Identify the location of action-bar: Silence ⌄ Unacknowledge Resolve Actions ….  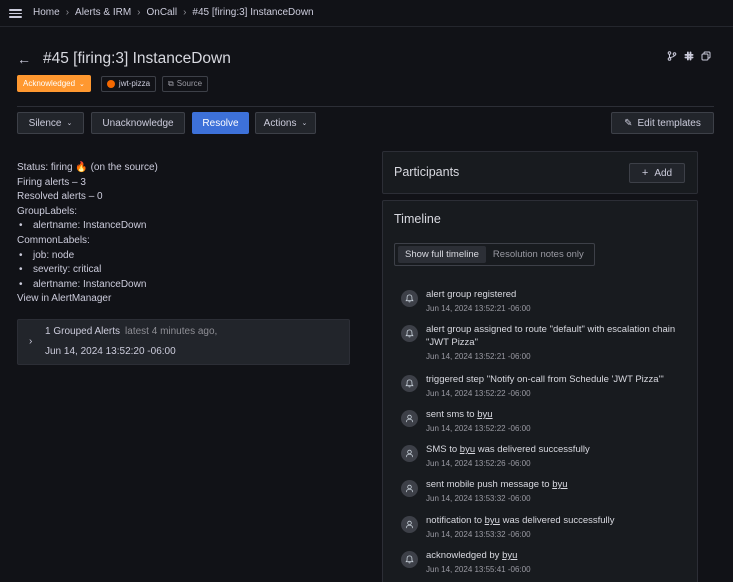
(365, 123).